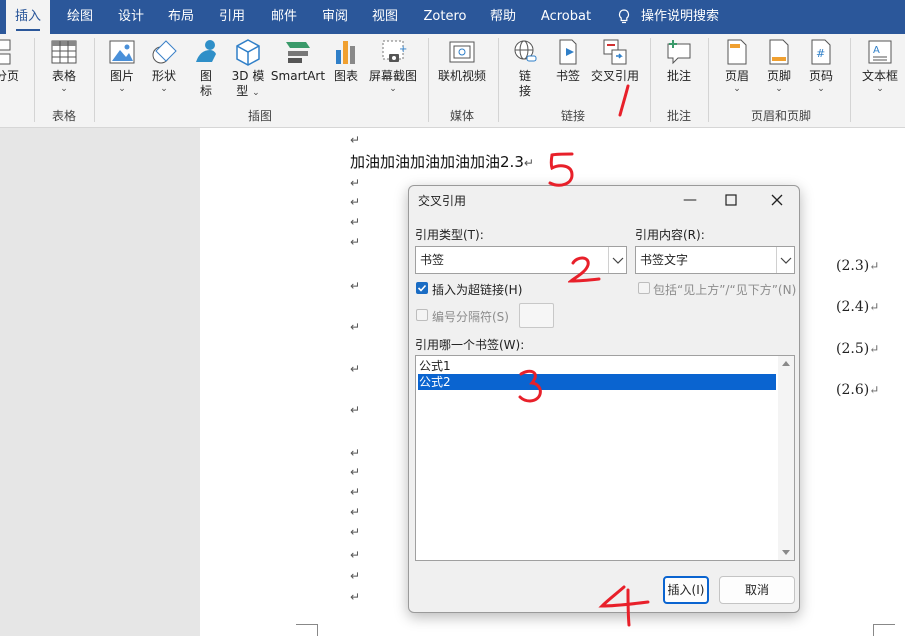 The image size is (905, 636). Describe the element at coordinates (597, 382) in the screenshot. I see `list-item-selected: 公式2` at that location.